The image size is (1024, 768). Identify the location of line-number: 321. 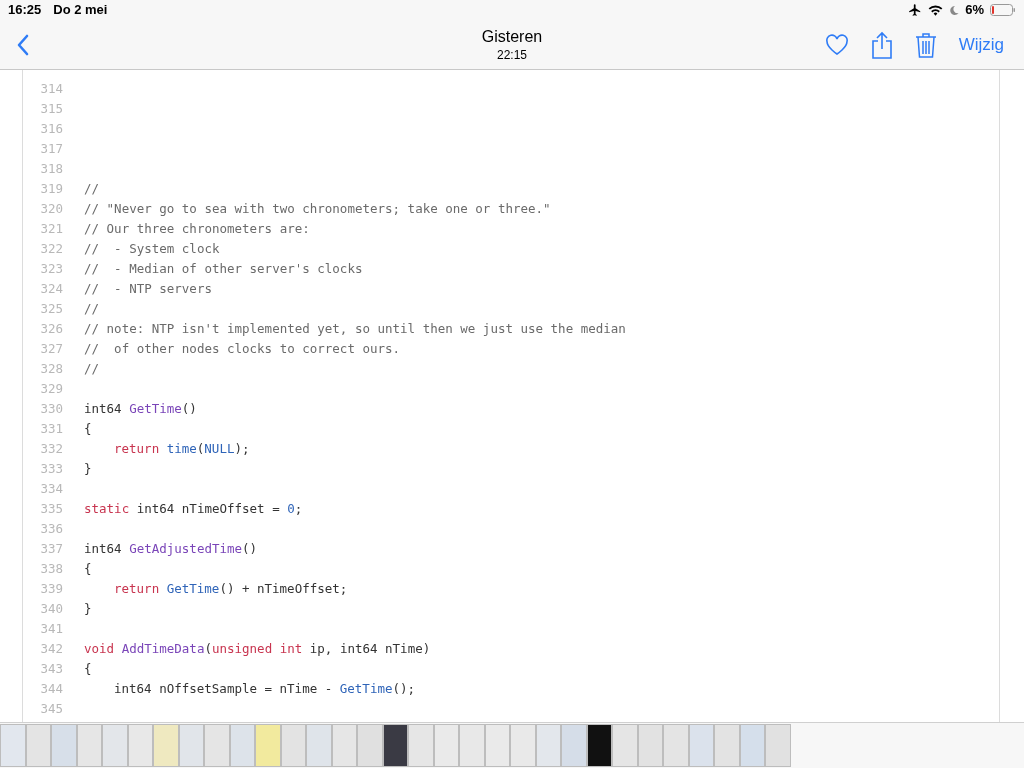
(51, 228).